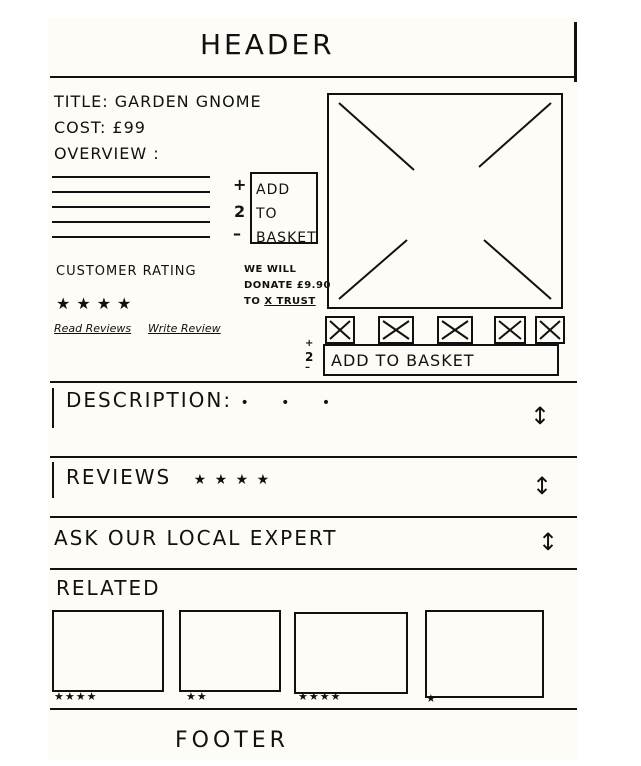 This screenshot has height=766, width=641. What do you see at coordinates (431, 698) in the screenshot?
I see `related-product-rating: ★` at bounding box center [431, 698].